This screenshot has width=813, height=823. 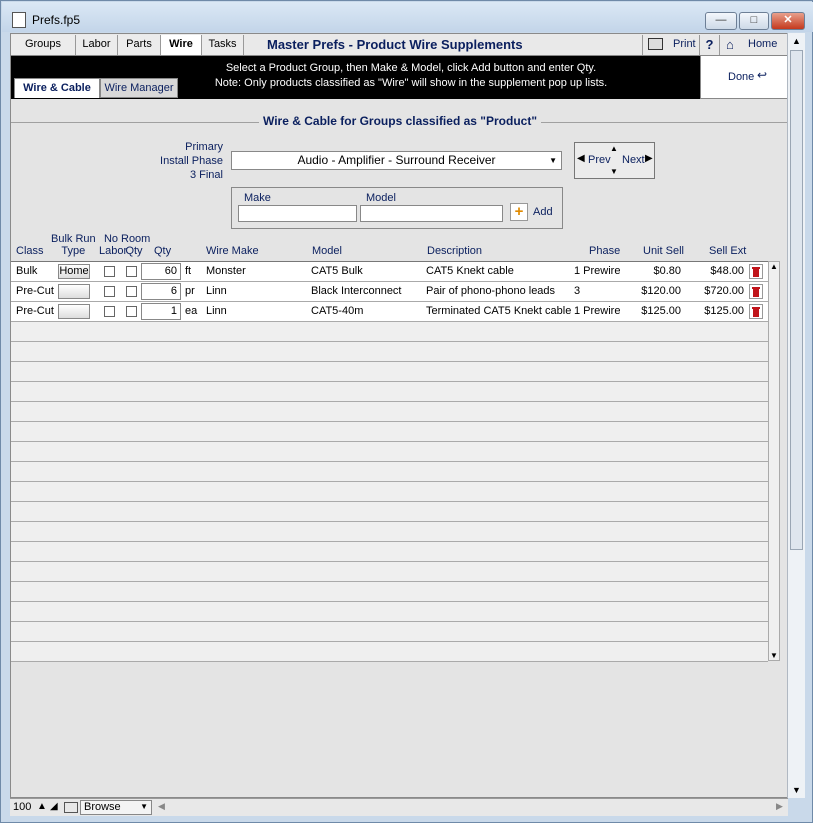 I want to click on column-wire-make: Wire Make, so click(x=232, y=251).